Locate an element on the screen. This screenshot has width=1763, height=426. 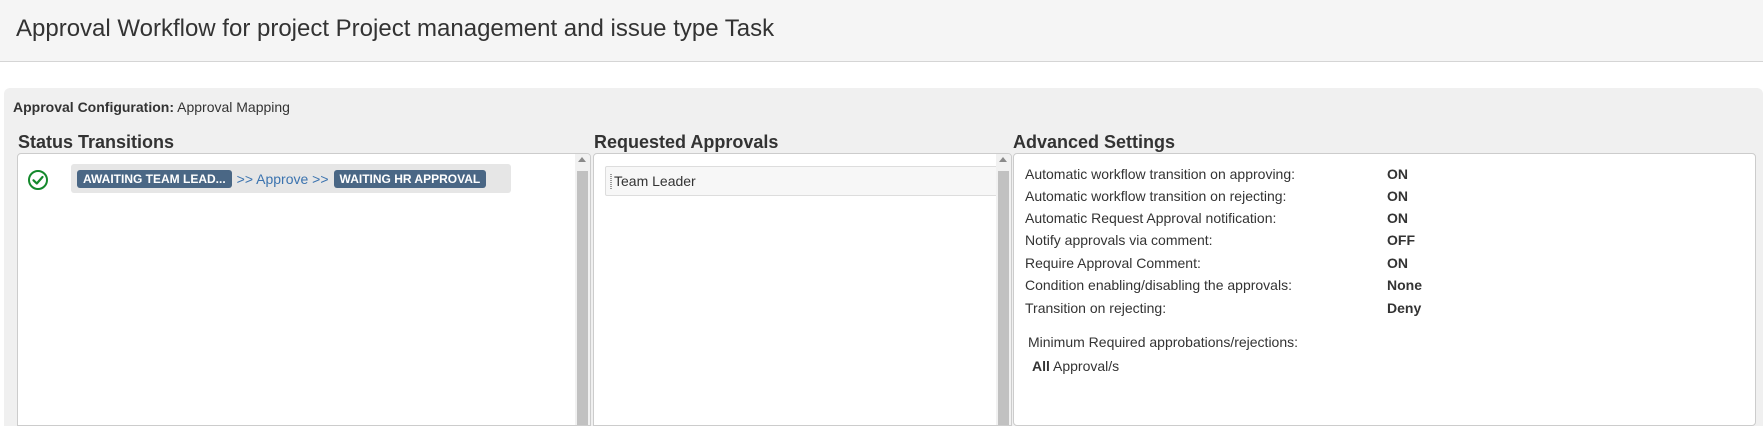
setting-value: Deny is located at coordinates (1404, 308).